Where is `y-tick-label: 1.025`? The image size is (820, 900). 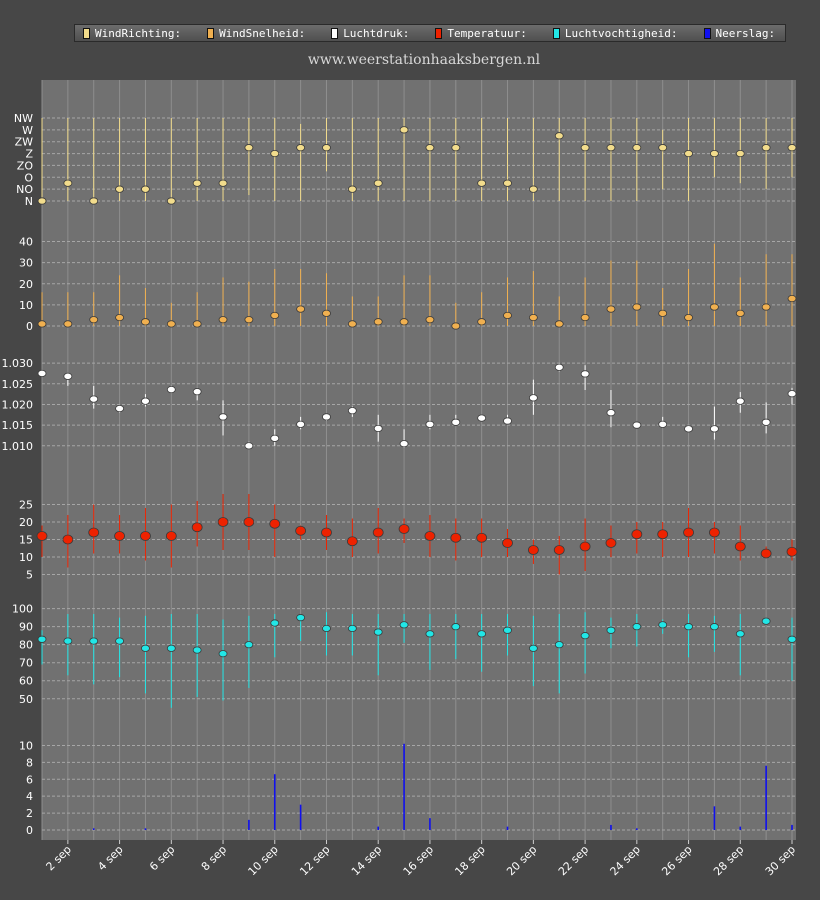 y-tick-label: 1.025 is located at coordinates (18, 384).